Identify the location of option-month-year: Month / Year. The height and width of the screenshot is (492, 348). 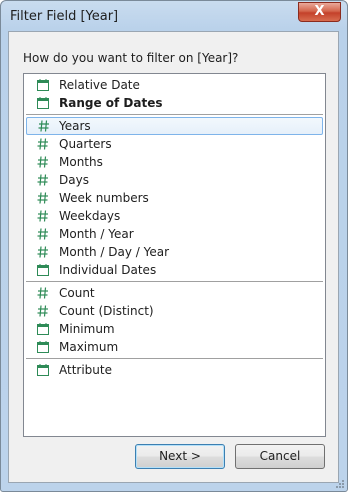
(174, 234).